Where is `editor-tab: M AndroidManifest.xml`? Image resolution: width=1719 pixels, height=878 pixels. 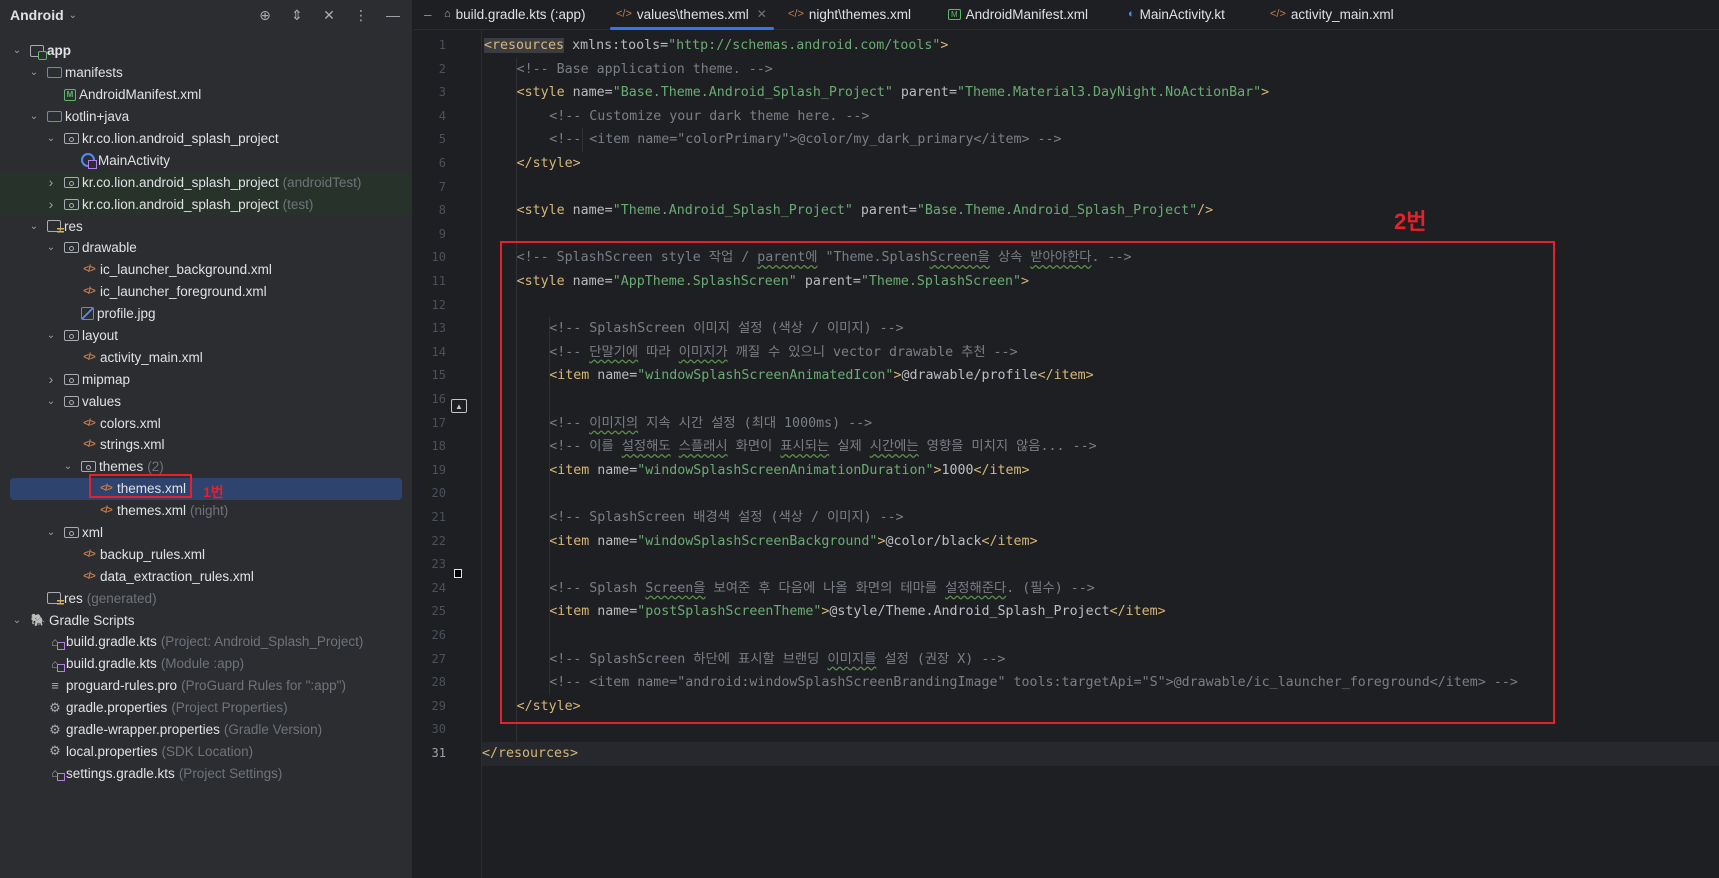
editor-tab: M AndroidManifest.xml is located at coordinates (1028, 14).